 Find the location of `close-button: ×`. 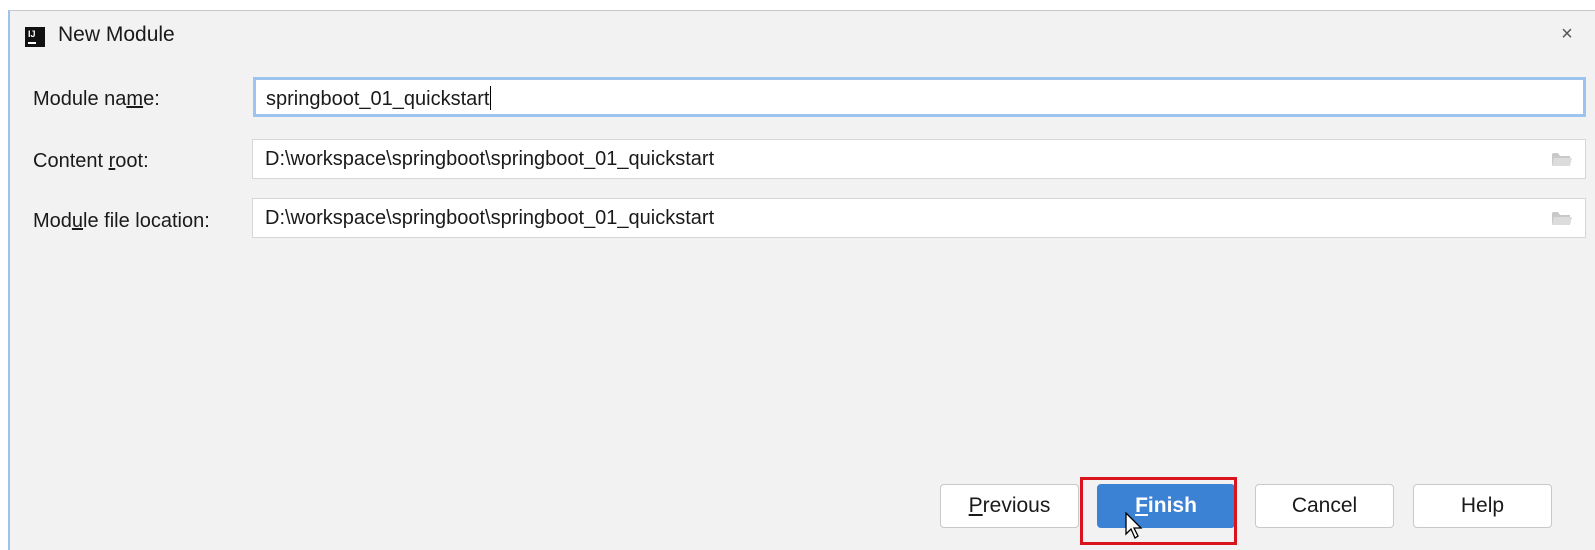

close-button: × is located at coordinates (1567, 34).